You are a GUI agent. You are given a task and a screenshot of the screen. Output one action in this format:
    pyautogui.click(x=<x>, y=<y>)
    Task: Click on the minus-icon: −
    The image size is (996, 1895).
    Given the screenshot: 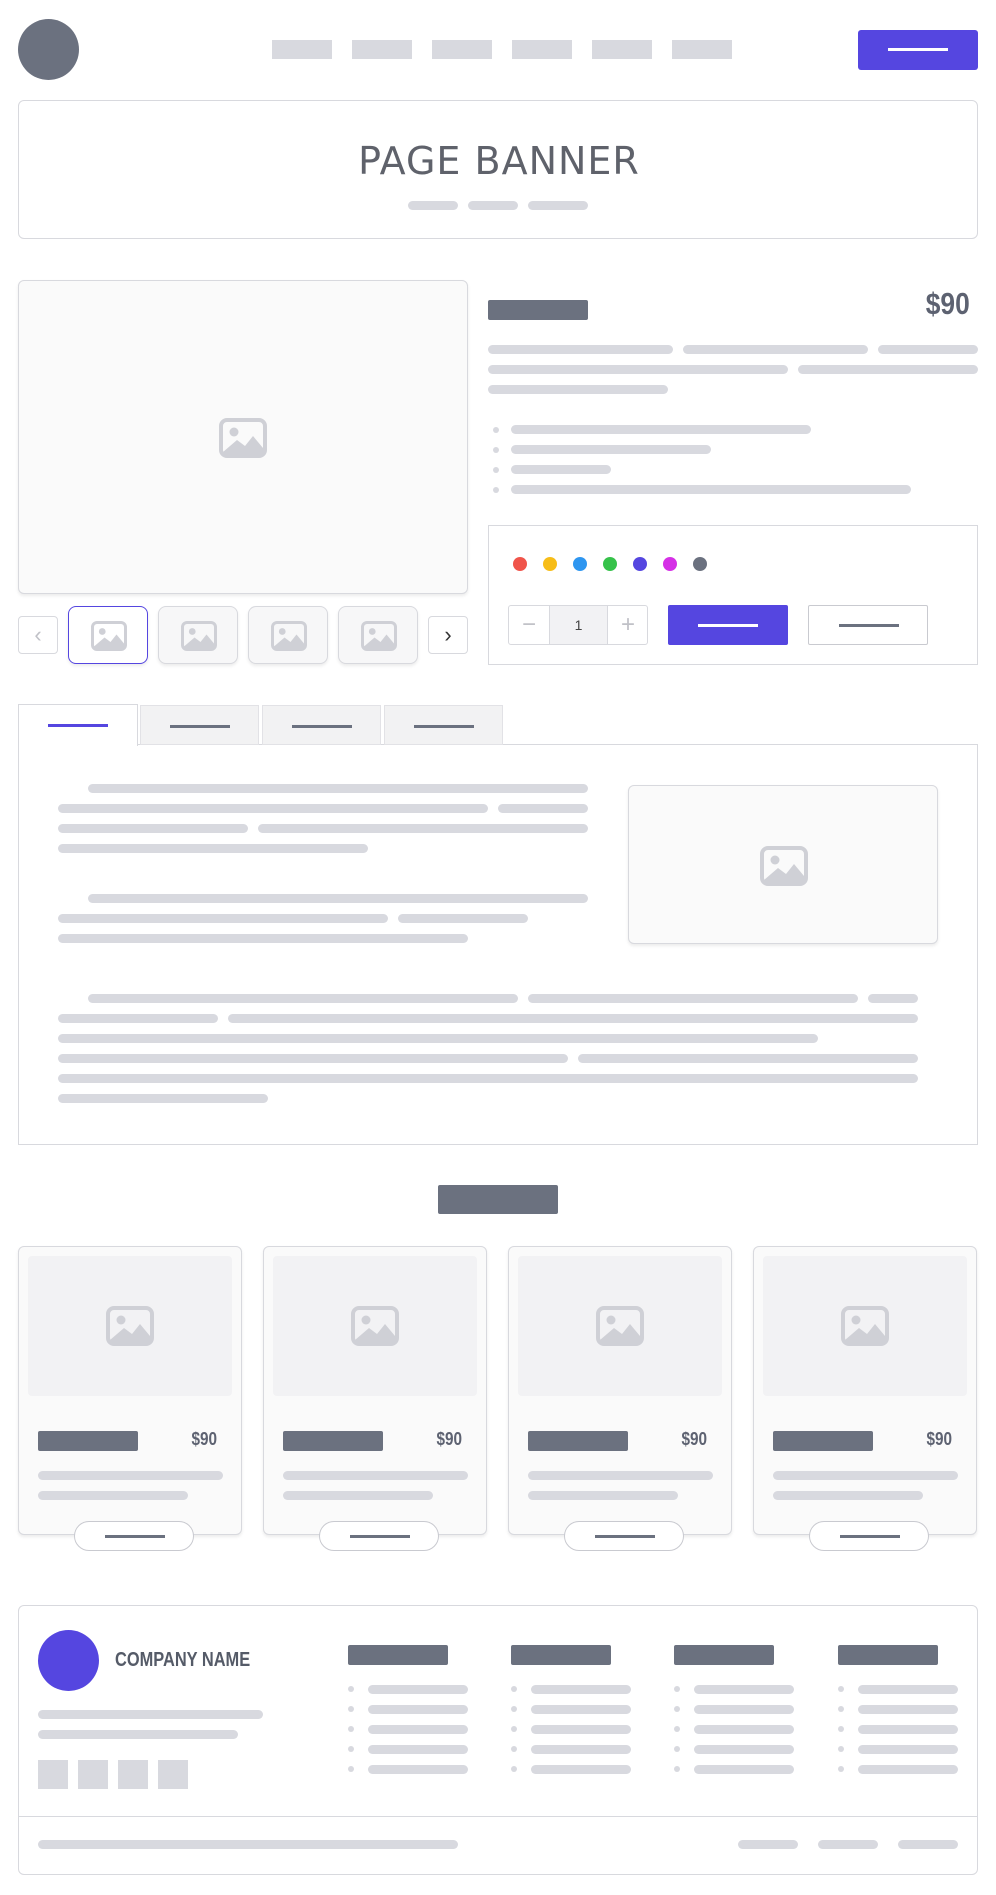 What is the action you would take?
    pyautogui.click(x=528, y=624)
    